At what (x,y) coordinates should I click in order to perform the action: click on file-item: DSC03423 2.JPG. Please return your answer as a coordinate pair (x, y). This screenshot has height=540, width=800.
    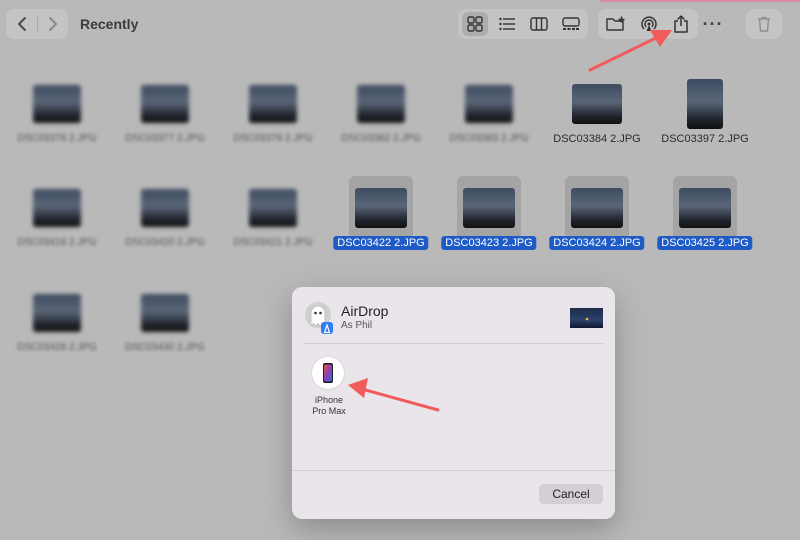
    Looking at the image, I should click on (489, 220).